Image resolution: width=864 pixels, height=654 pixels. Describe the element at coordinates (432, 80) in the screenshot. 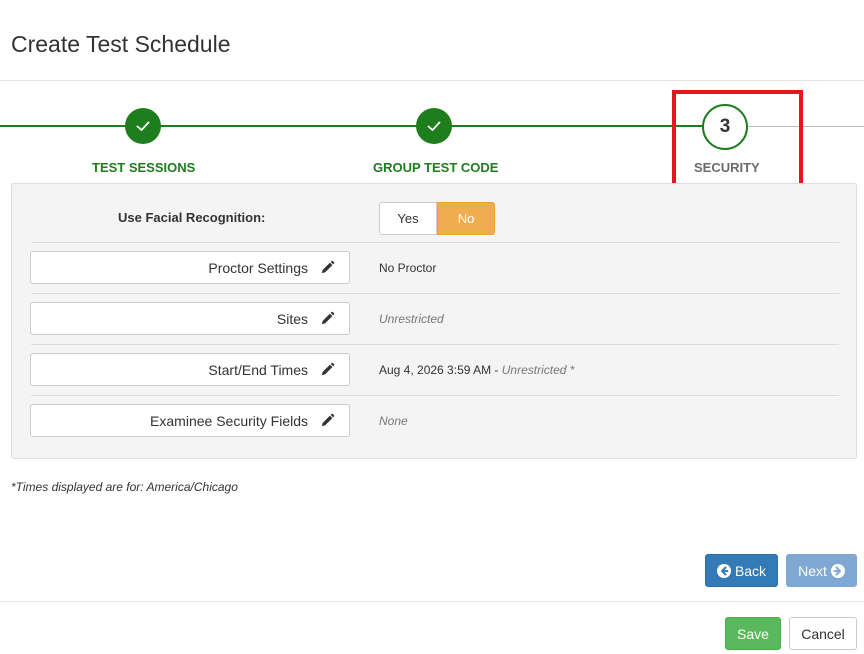

I see `header-divider` at that location.